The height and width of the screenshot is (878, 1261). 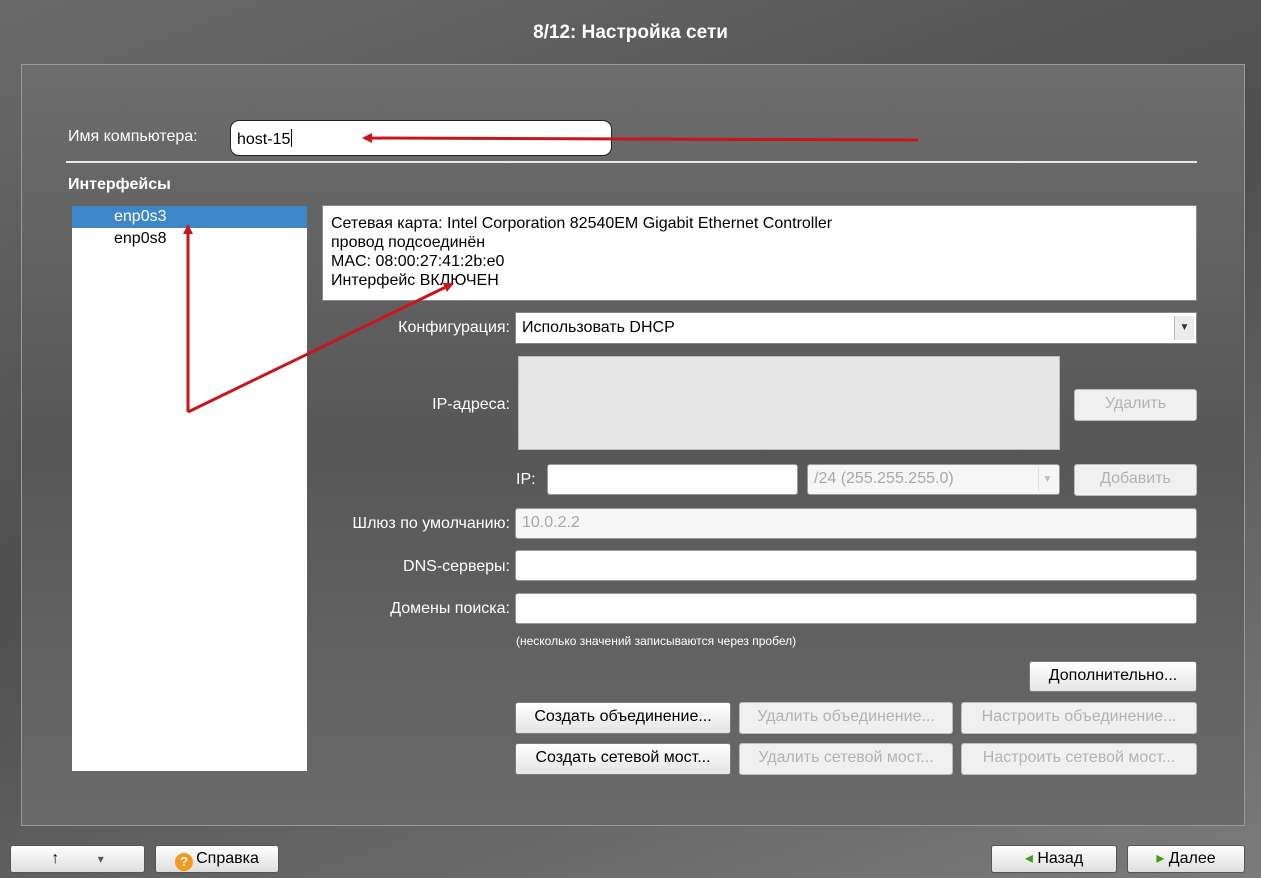 I want to click on dns-label: DNS-серверы:, so click(x=456, y=566).